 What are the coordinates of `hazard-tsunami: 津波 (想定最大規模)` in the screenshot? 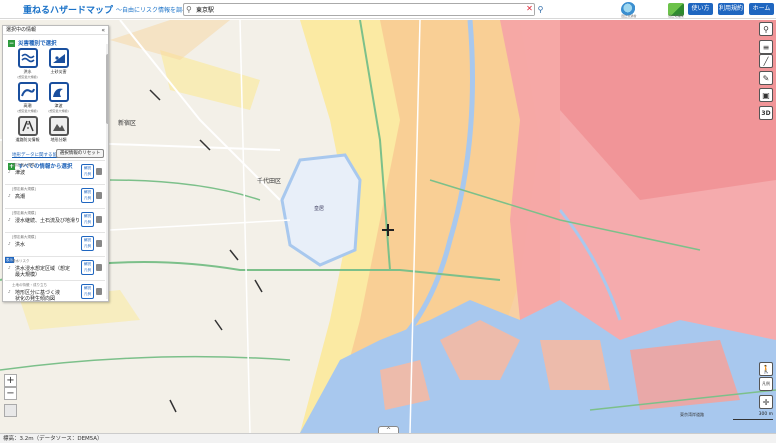 It's located at (58, 99).